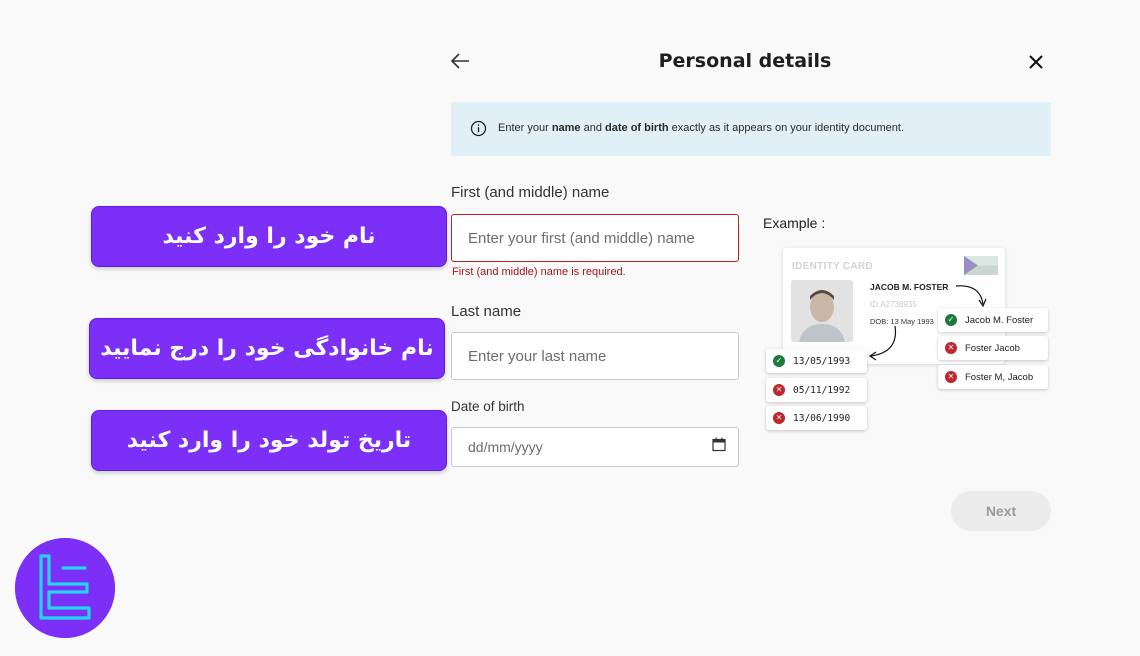  What do you see at coordinates (537, 356) in the screenshot?
I see `last-name-placeholder: Enter your last name` at bounding box center [537, 356].